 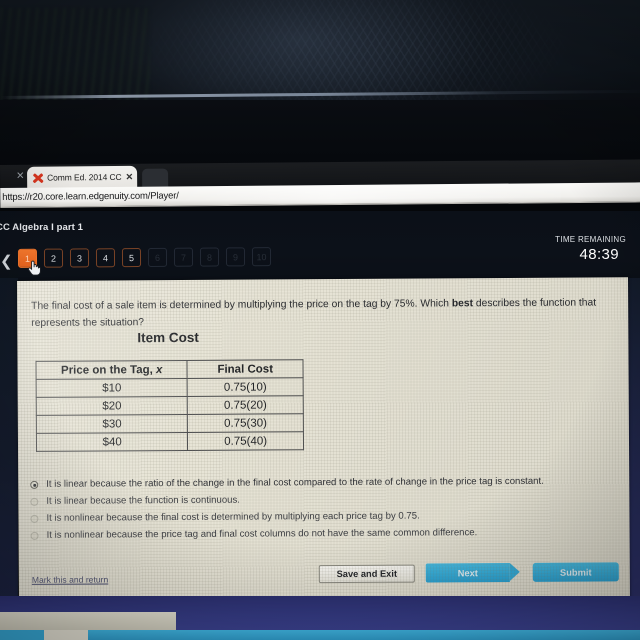 What do you see at coordinates (245, 423) in the screenshot?
I see `cell-final-cost: 0.75(30)` at bounding box center [245, 423].